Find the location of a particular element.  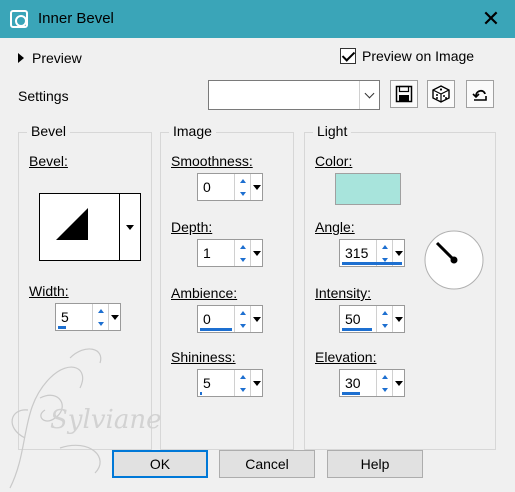

smoothness-slider-dropdown is located at coordinates (256, 187).